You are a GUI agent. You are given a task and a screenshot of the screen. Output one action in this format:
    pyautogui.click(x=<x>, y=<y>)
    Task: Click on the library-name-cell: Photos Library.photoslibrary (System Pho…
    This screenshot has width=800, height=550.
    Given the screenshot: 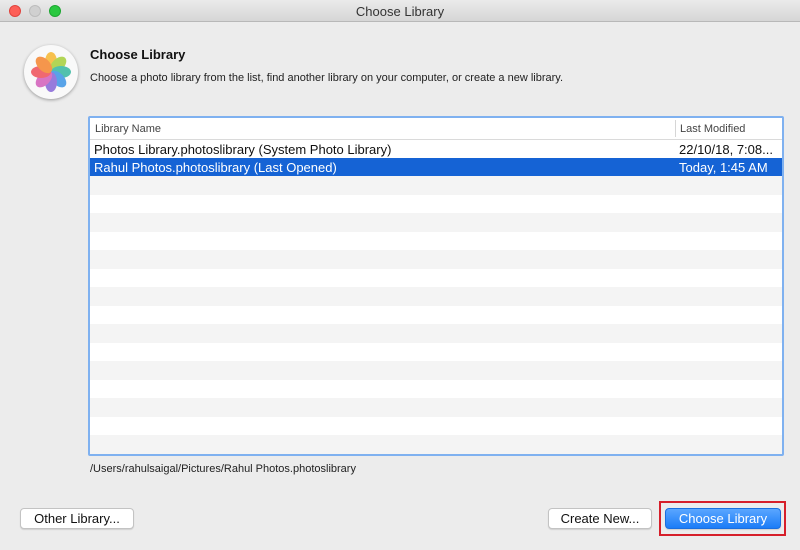 What is the action you would take?
    pyautogui.click(x=243, y=149)
    